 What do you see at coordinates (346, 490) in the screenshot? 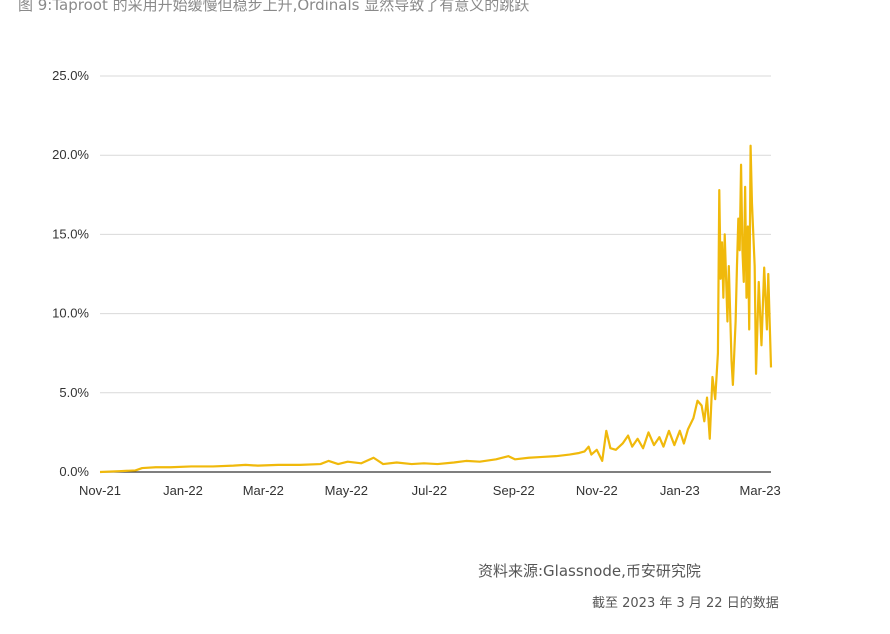
I see `x-tick-label: May-22` at bounding box center [346, 490].